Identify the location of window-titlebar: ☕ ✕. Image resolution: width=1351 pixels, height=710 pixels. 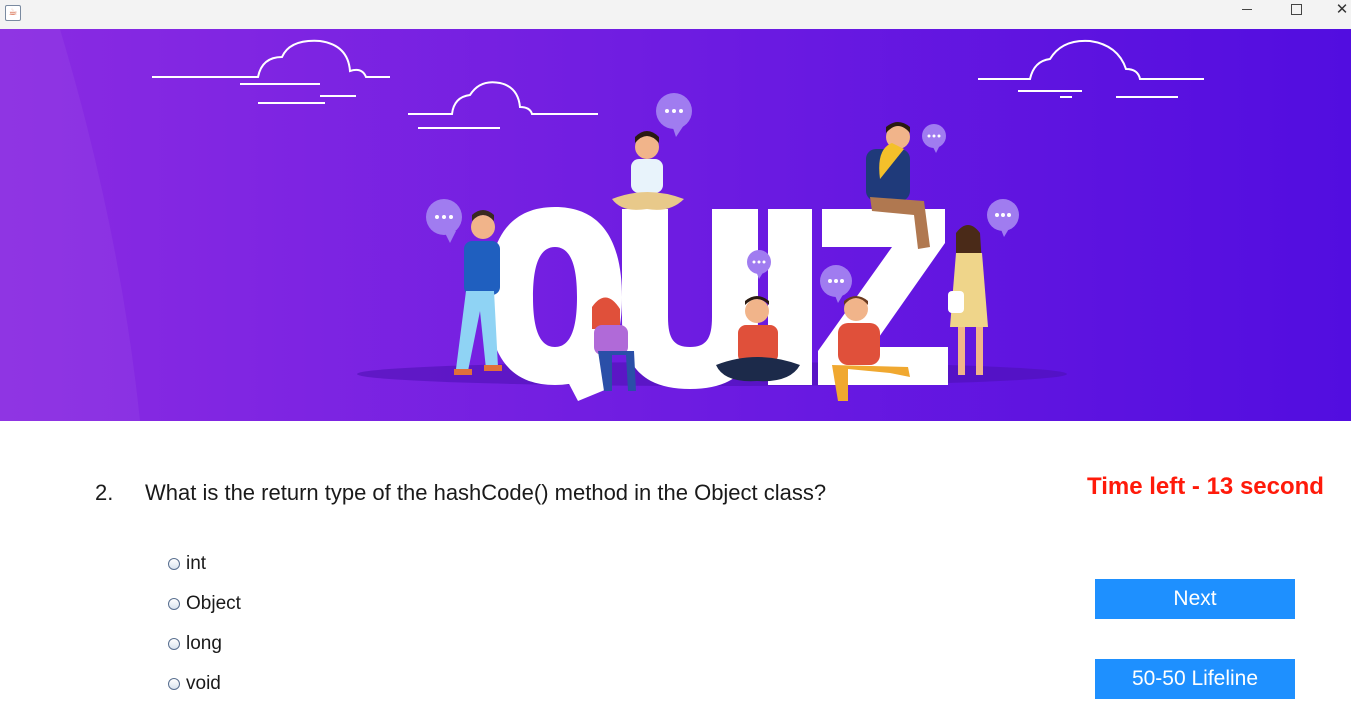
(675, 15).